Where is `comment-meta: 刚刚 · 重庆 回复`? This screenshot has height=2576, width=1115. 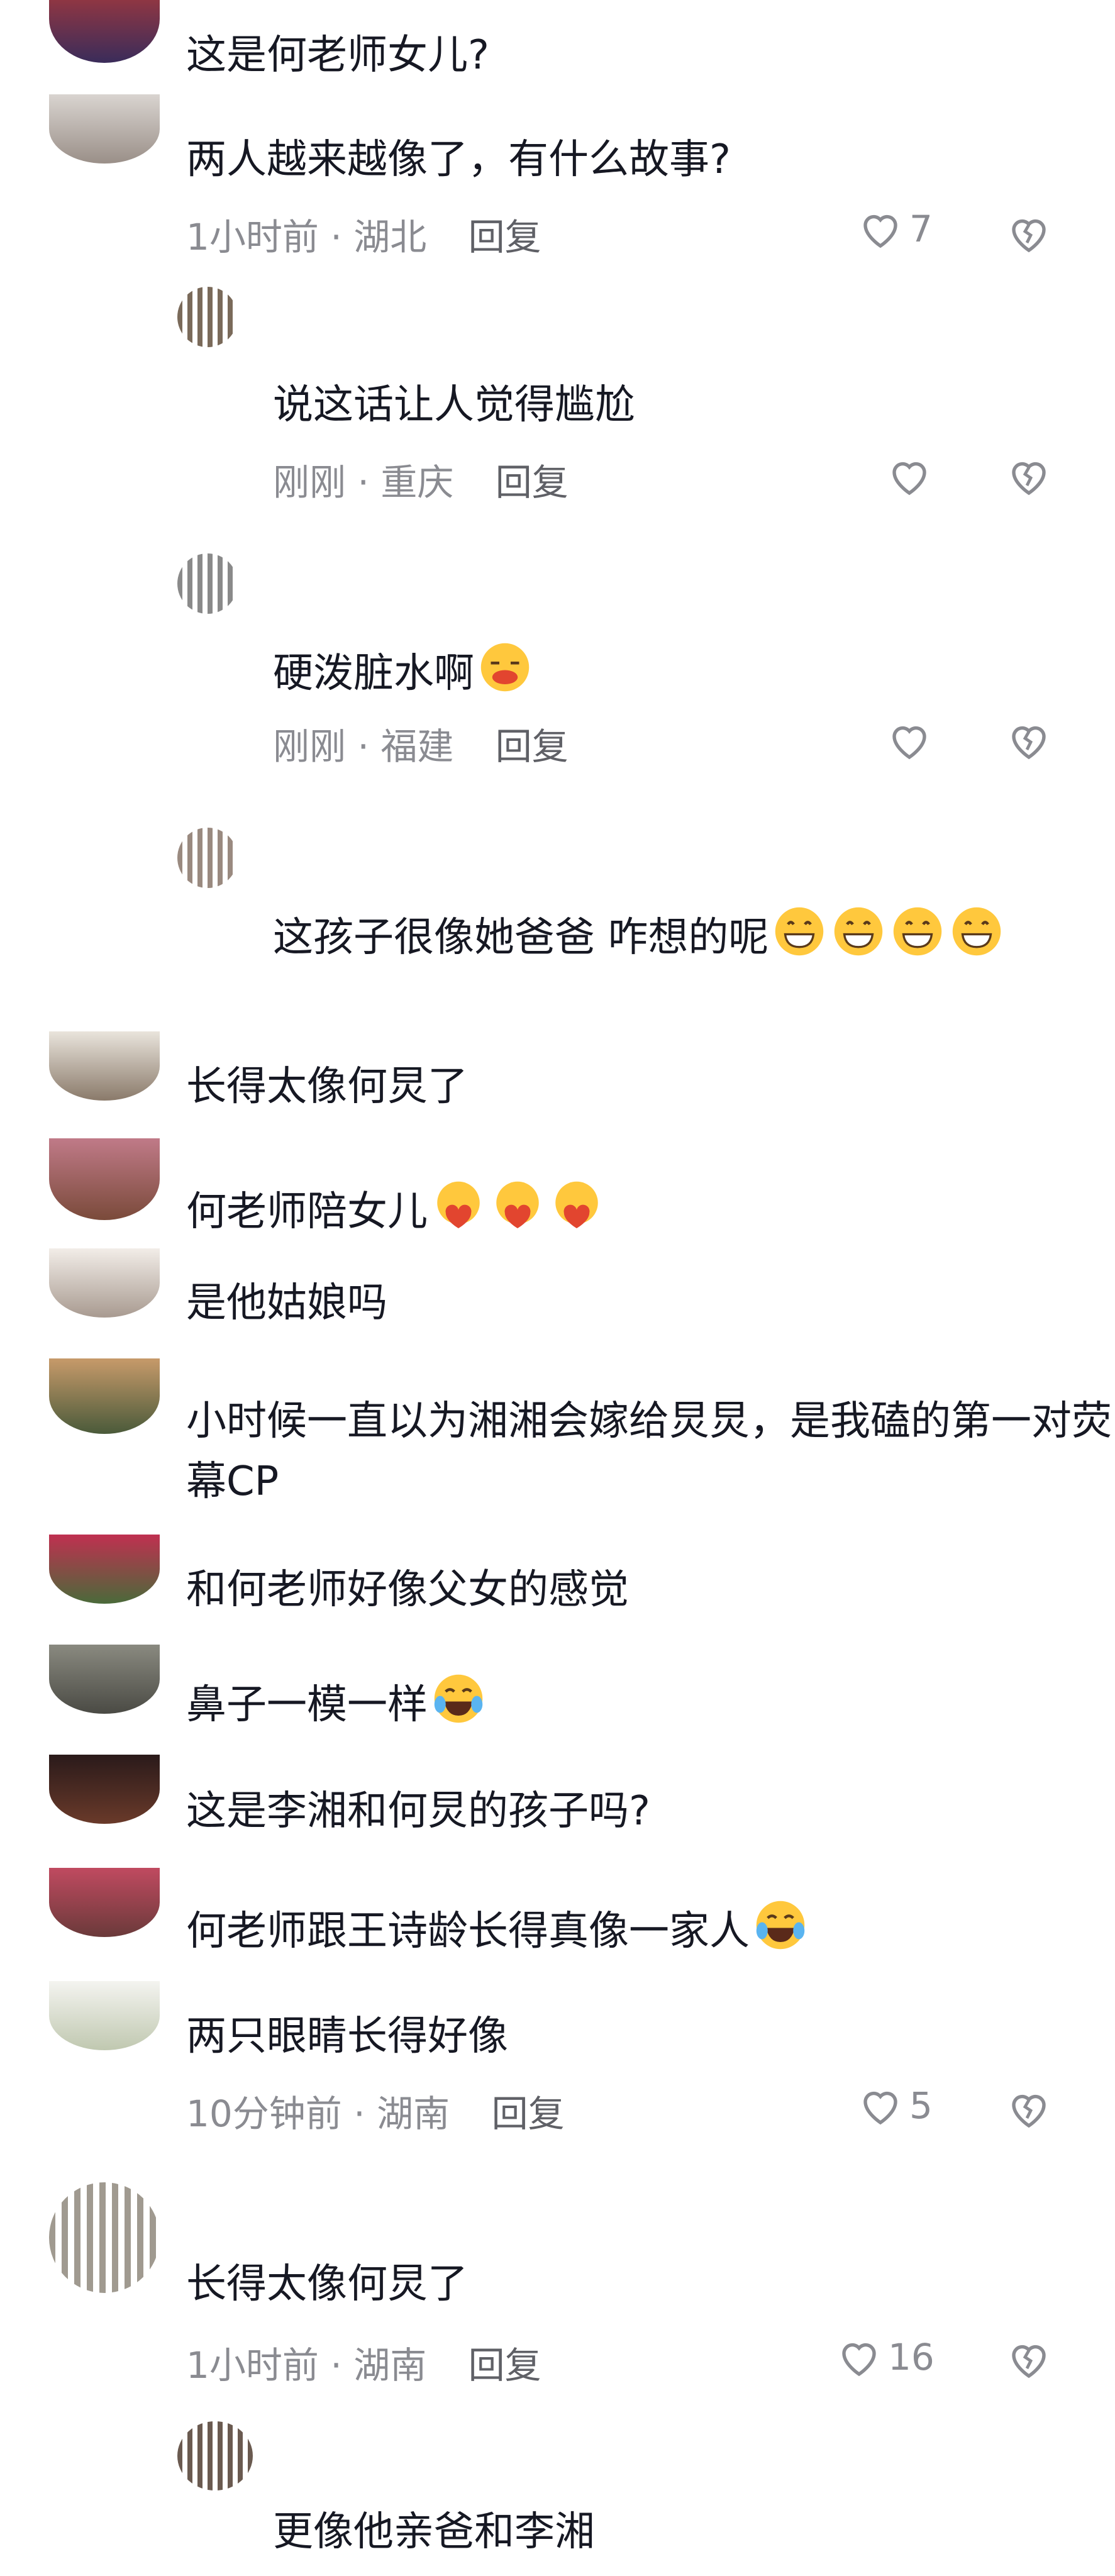
comment-meta: 刚刚 · 重庆 回复 is located at coordinates (421, 482).